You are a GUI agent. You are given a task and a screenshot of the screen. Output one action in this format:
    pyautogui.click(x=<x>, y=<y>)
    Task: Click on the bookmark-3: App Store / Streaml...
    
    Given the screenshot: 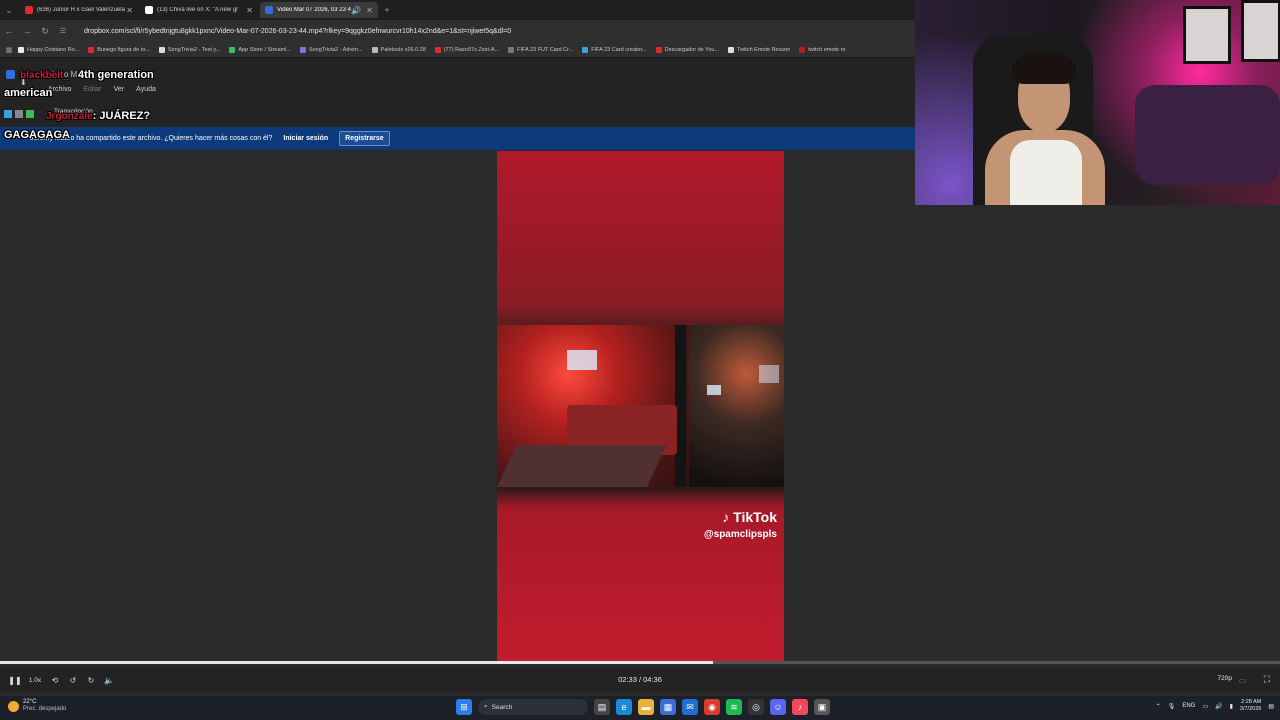 What is the action you would take?
    pyautogui.click(x=260, y=49)
    